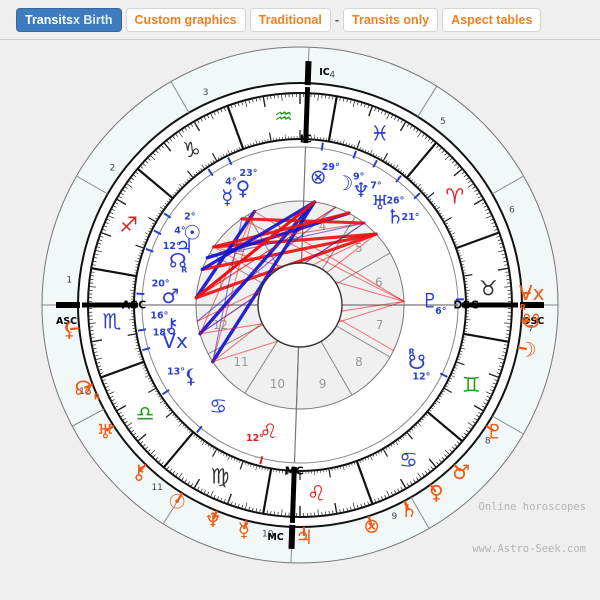  I want to click on zodiac-glyph-aries: ♈, so click(454, 197).